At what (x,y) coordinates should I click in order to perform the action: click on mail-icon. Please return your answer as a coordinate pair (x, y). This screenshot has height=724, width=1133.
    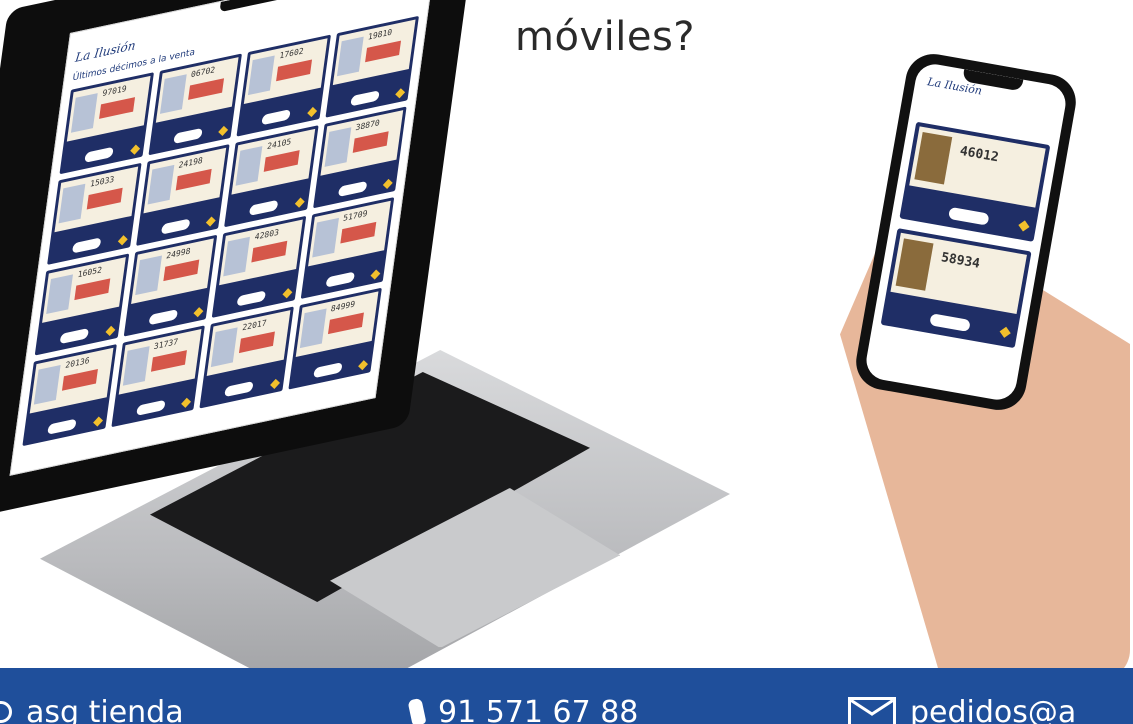
    Looking at the image, I should click on (872, 710).